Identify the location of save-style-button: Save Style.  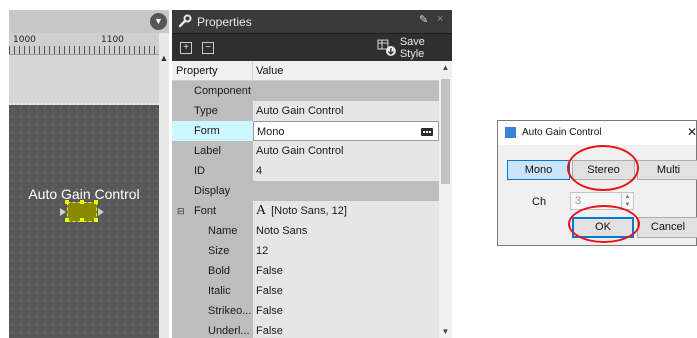
(414, 48).